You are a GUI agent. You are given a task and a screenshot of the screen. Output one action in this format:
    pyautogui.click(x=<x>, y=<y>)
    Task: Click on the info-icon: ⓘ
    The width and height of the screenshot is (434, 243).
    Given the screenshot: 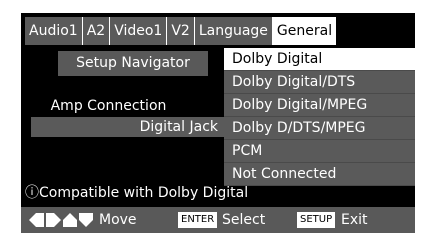 What is the action you would take?
    pyautogui.click(x=32, y=193)
    